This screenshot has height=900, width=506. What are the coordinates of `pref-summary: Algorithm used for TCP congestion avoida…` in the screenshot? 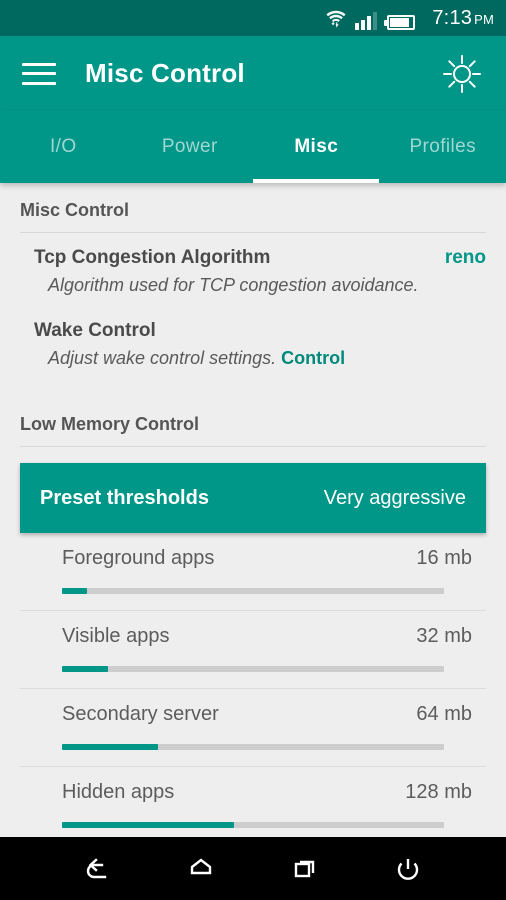 It's located at (233, 285).